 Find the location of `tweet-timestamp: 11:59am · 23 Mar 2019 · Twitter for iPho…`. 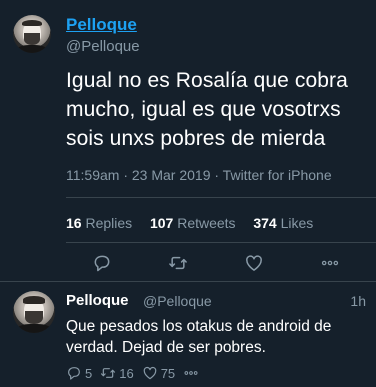

tweet-timestamp: 11:59am · 23 Mar 2019 · Twitter for iPho… is located at coordinates (199, 175).